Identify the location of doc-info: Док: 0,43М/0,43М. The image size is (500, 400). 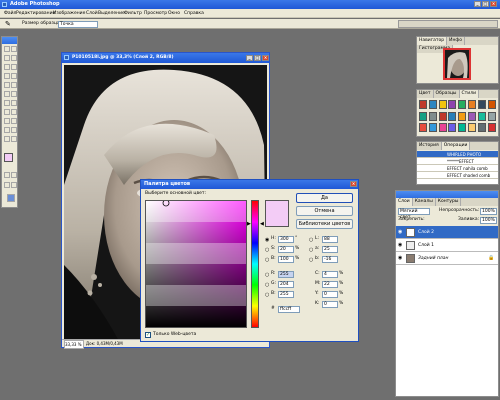
(104, 343).